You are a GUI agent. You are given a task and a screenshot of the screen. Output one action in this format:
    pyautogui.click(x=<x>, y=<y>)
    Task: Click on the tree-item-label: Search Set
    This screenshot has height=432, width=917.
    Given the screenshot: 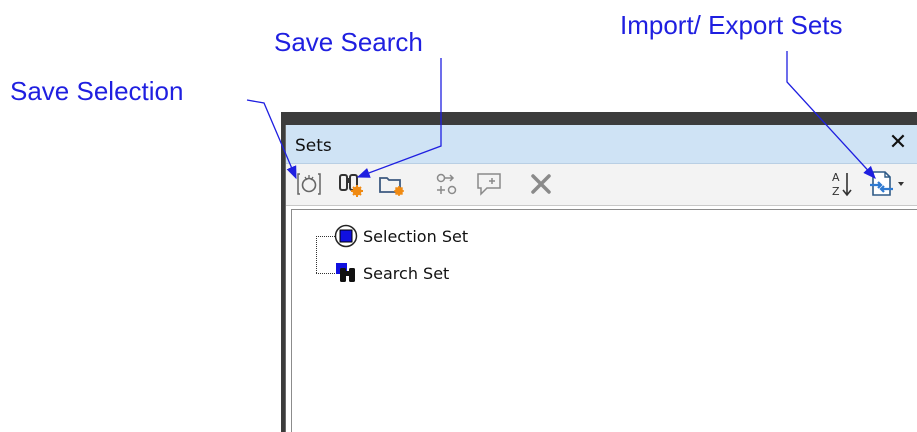 What is the action you would take?
    pyautogui.click(x=406, y=273)
    